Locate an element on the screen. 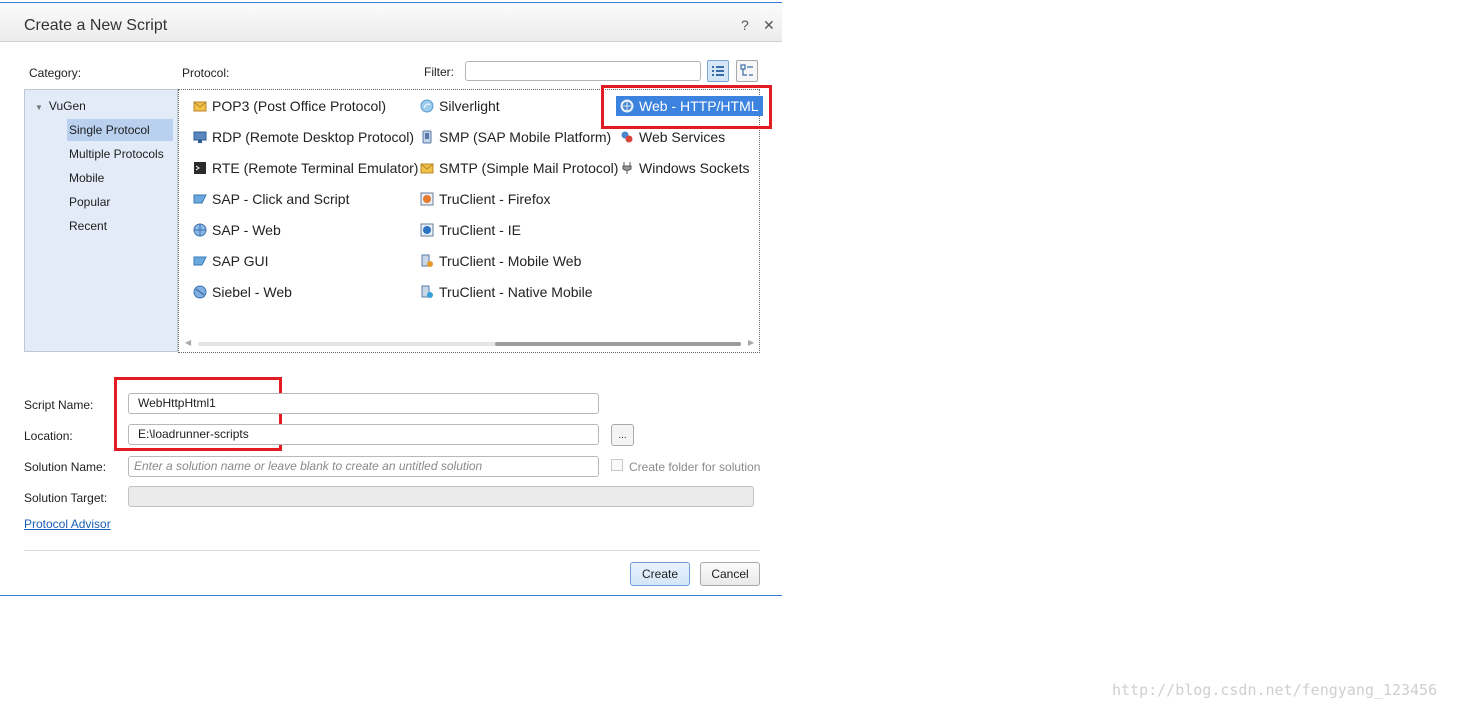 This screenshot has height=712, width=1484. category-tree-root: ▼ VuGen is located at coordinates (60, 106).